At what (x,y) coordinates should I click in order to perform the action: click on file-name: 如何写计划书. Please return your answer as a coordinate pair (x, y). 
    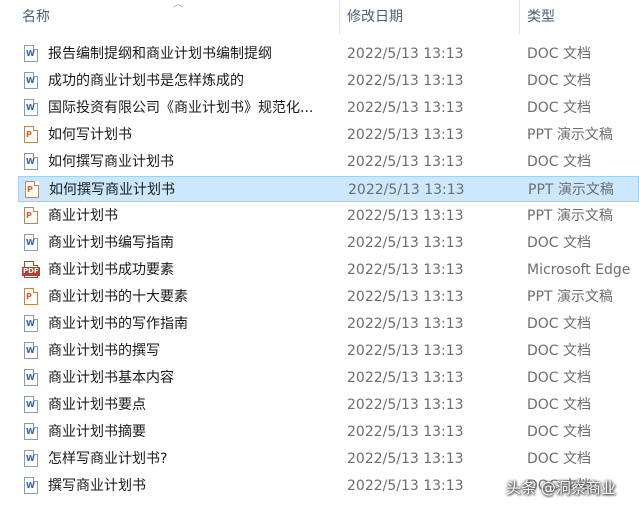
    Looking at the image, I should click on (193, 135).